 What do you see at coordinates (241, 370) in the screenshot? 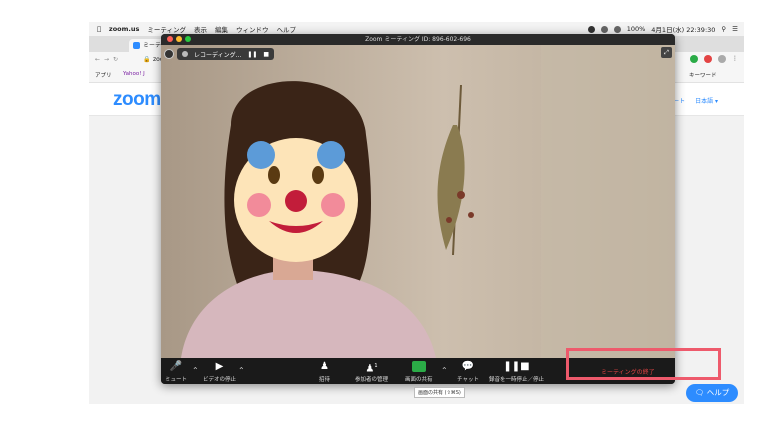
I see `video-options-caret-icon: ⌃` at bounding box center [241, 370].